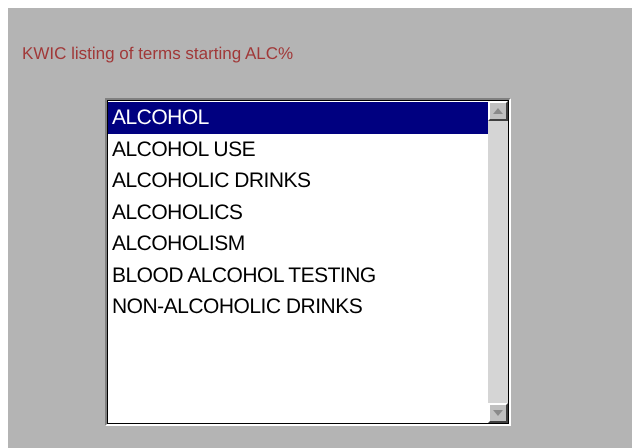 This screenshot has width=632, height=448. I want to click on down-triangle-icon, so click(498, 413).